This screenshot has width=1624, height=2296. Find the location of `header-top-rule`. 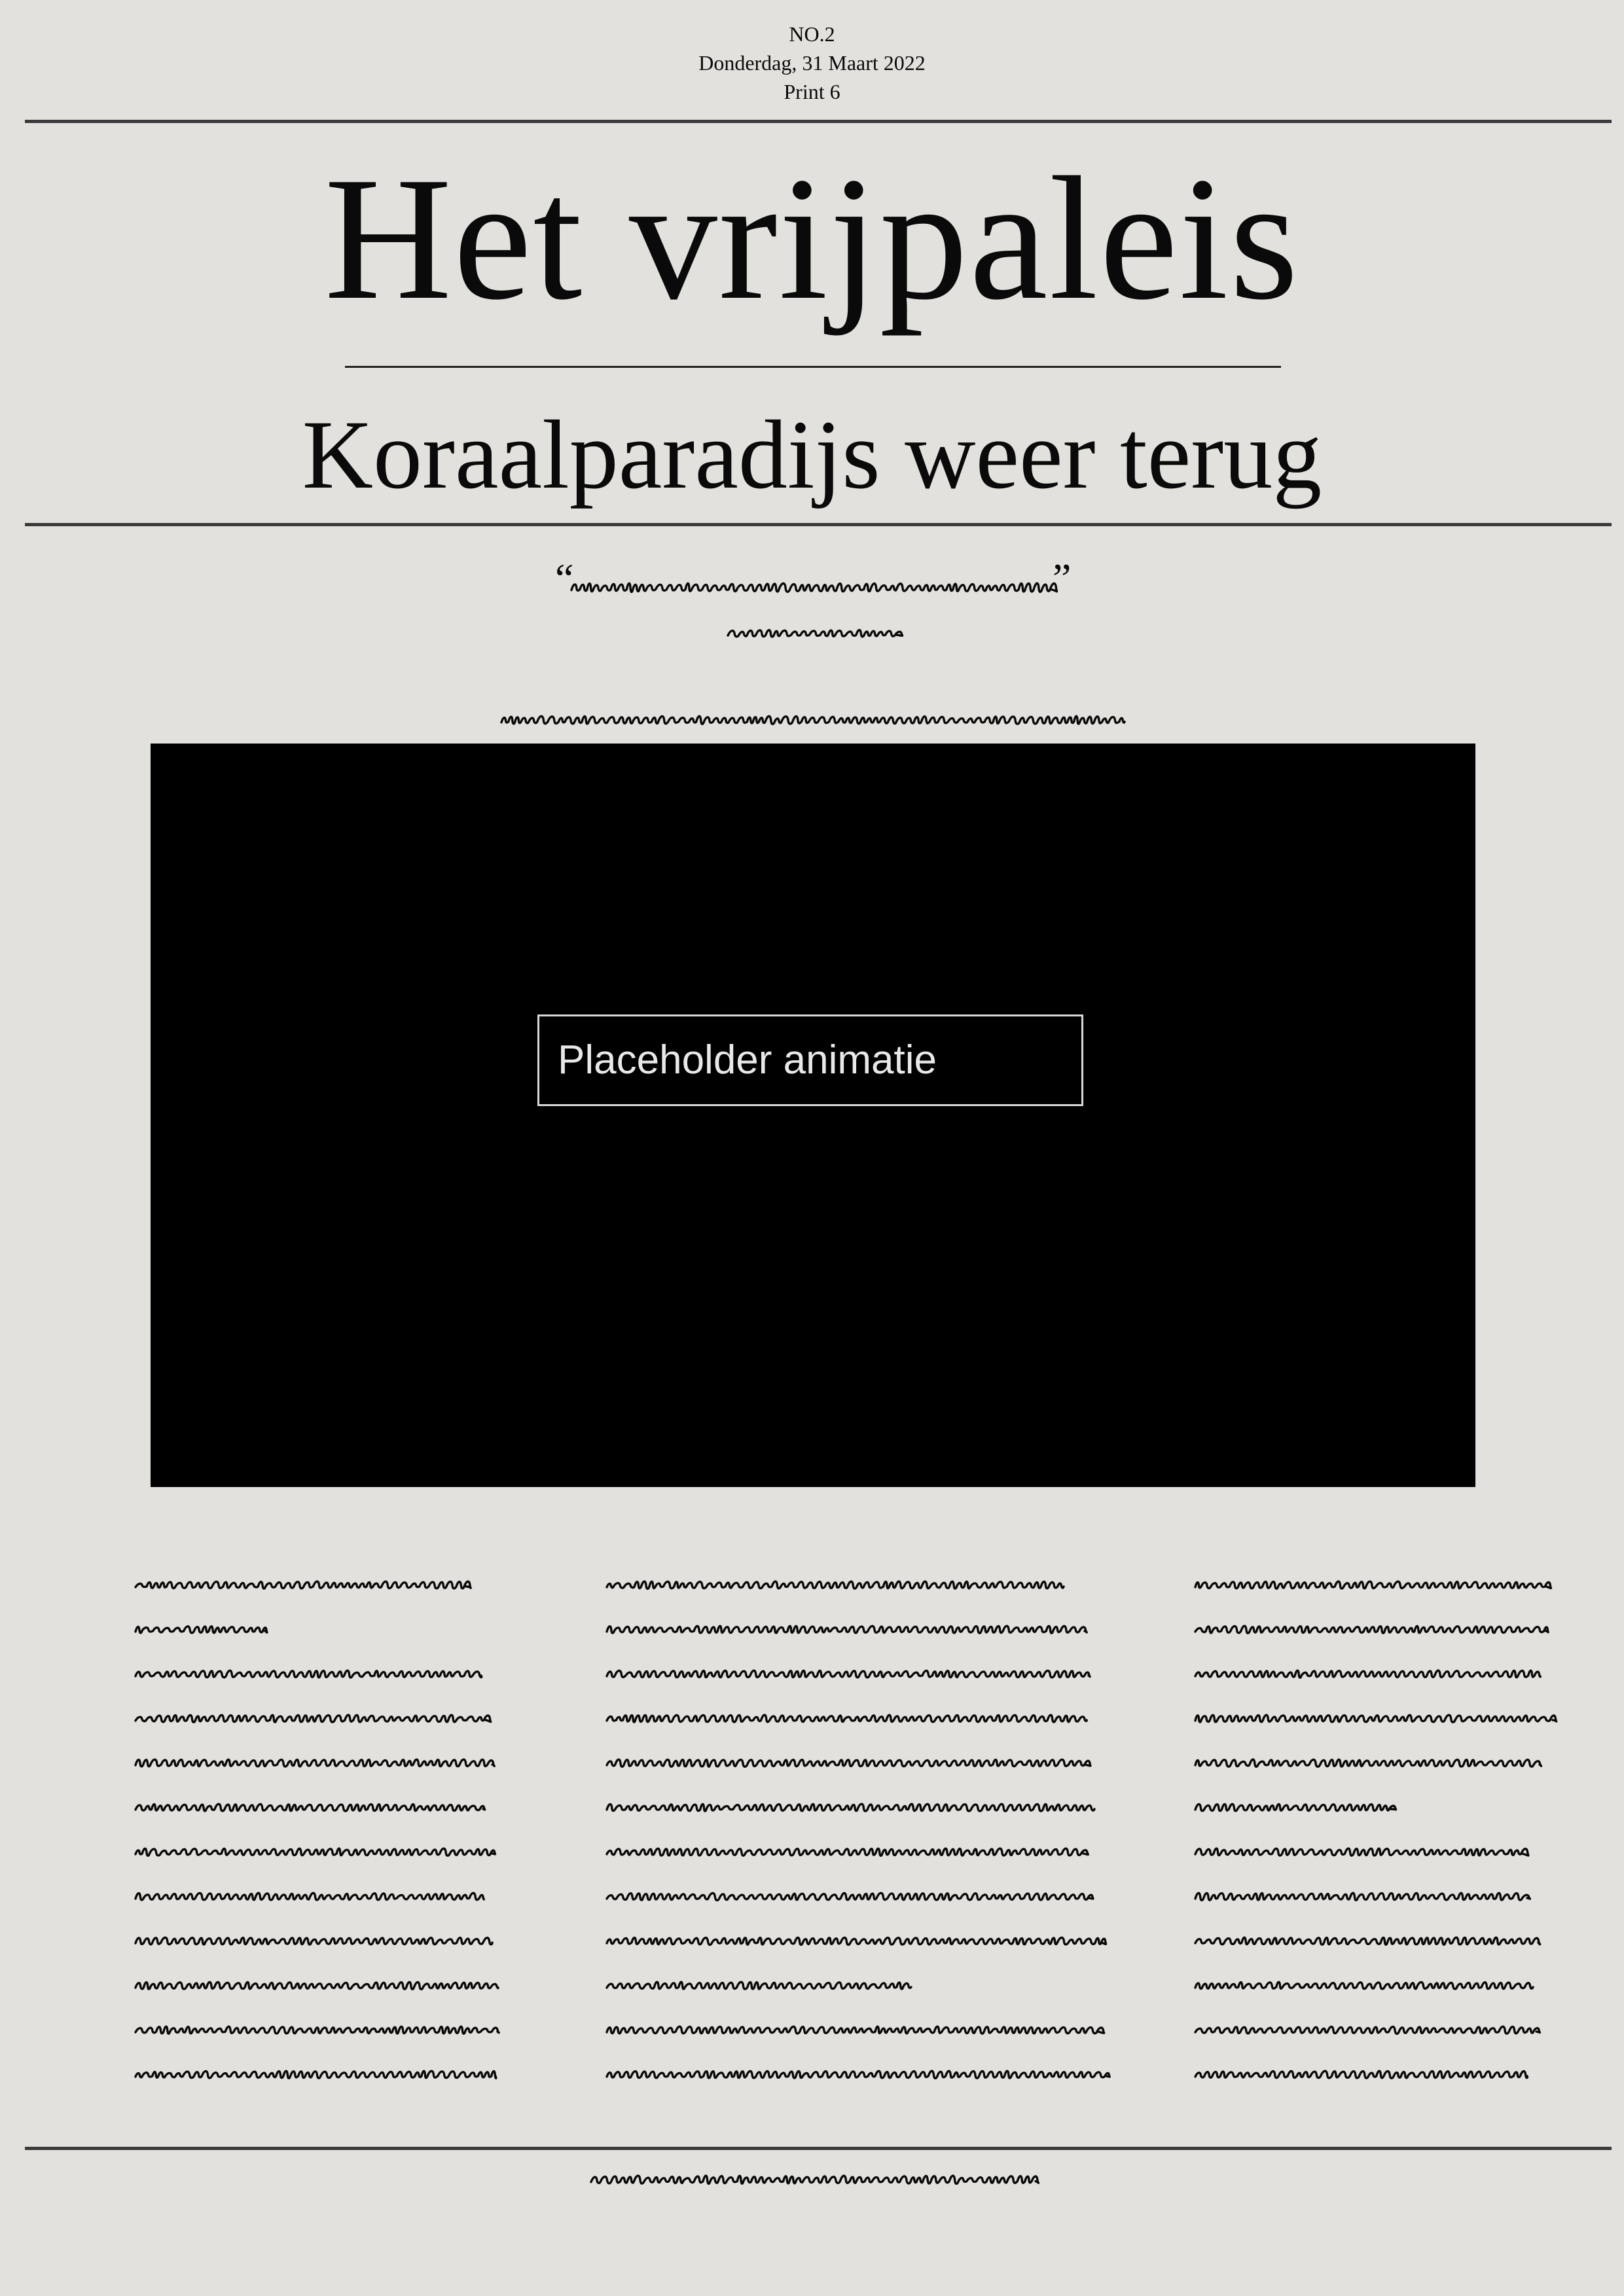

header-top-rule is located at coordinates (818, 121).